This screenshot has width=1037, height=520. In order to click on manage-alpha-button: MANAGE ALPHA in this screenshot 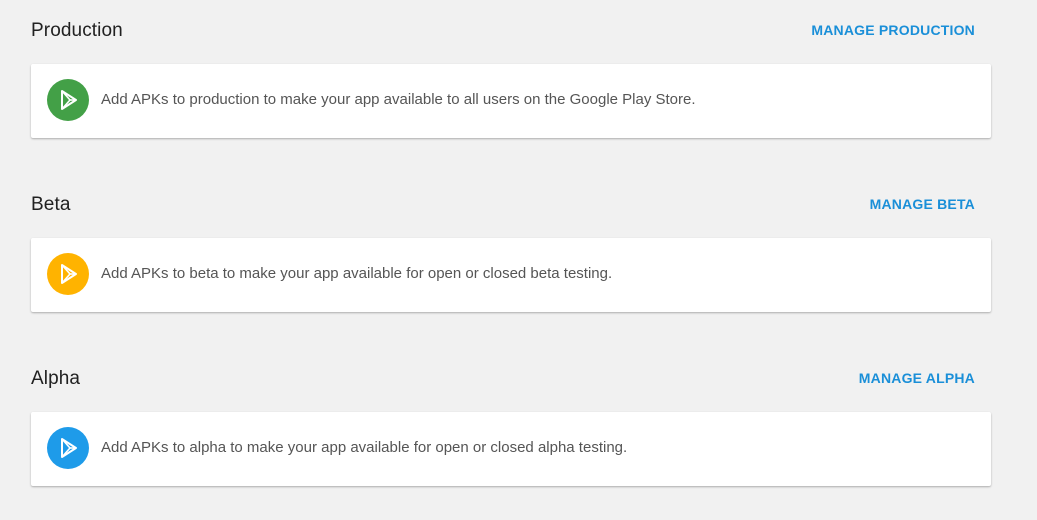, I will do `click(917, 378)`.